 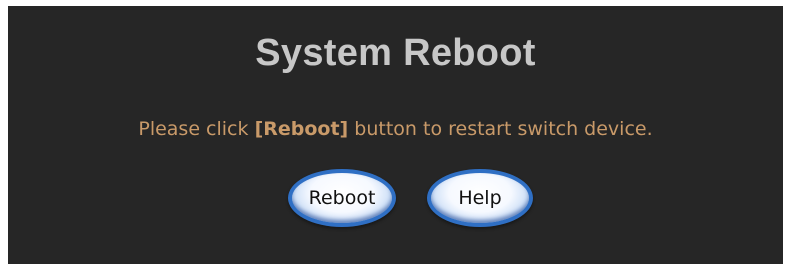 What do you see at coordinates (301, 129) in the screenshot?
I see `instruction-emphasis: [Reboot]` at bounding box center [301, 129].